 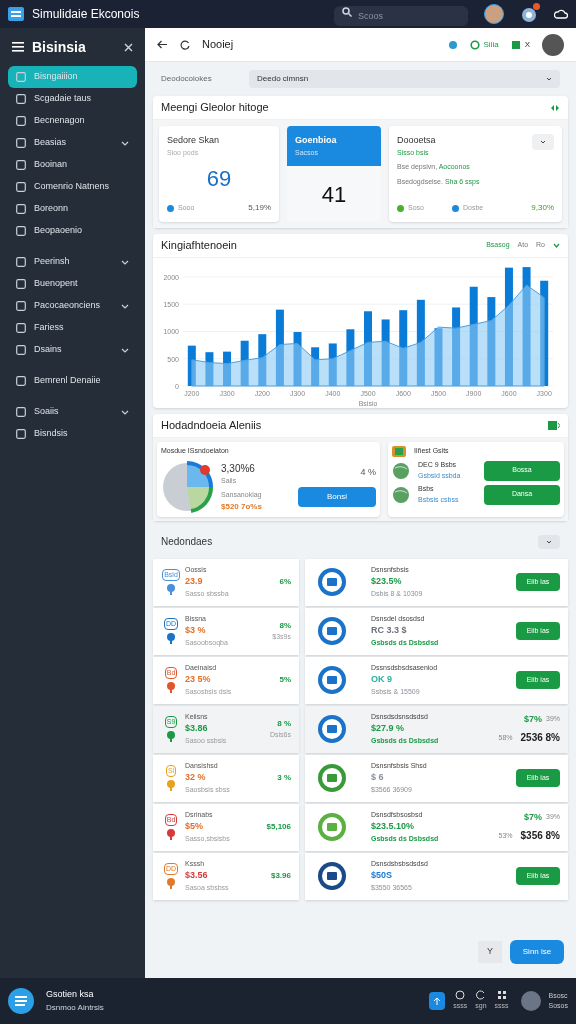 What do you see at coordinates (199, 246) in the screenshot?
I see `section-title: Kingiafhtenoein` at bounding box center [199, 246].